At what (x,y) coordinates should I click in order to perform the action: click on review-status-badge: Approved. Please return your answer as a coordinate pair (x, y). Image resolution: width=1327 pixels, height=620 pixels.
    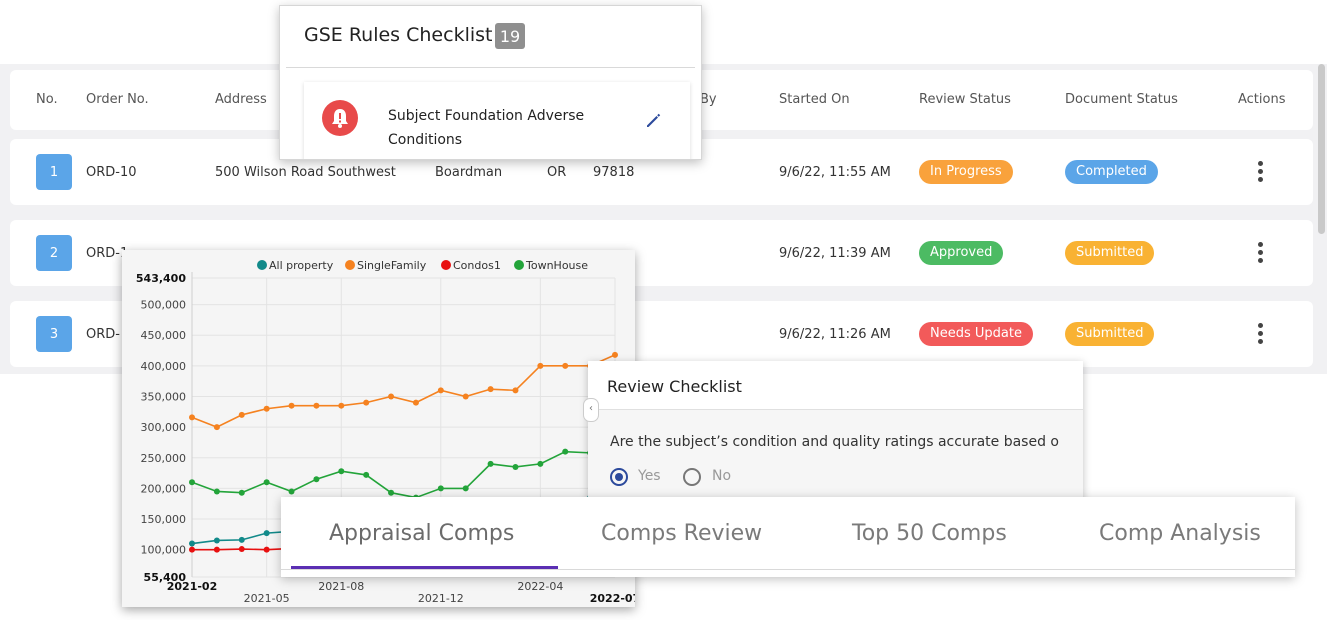
    Looking at the image, I should click on (961, 253).